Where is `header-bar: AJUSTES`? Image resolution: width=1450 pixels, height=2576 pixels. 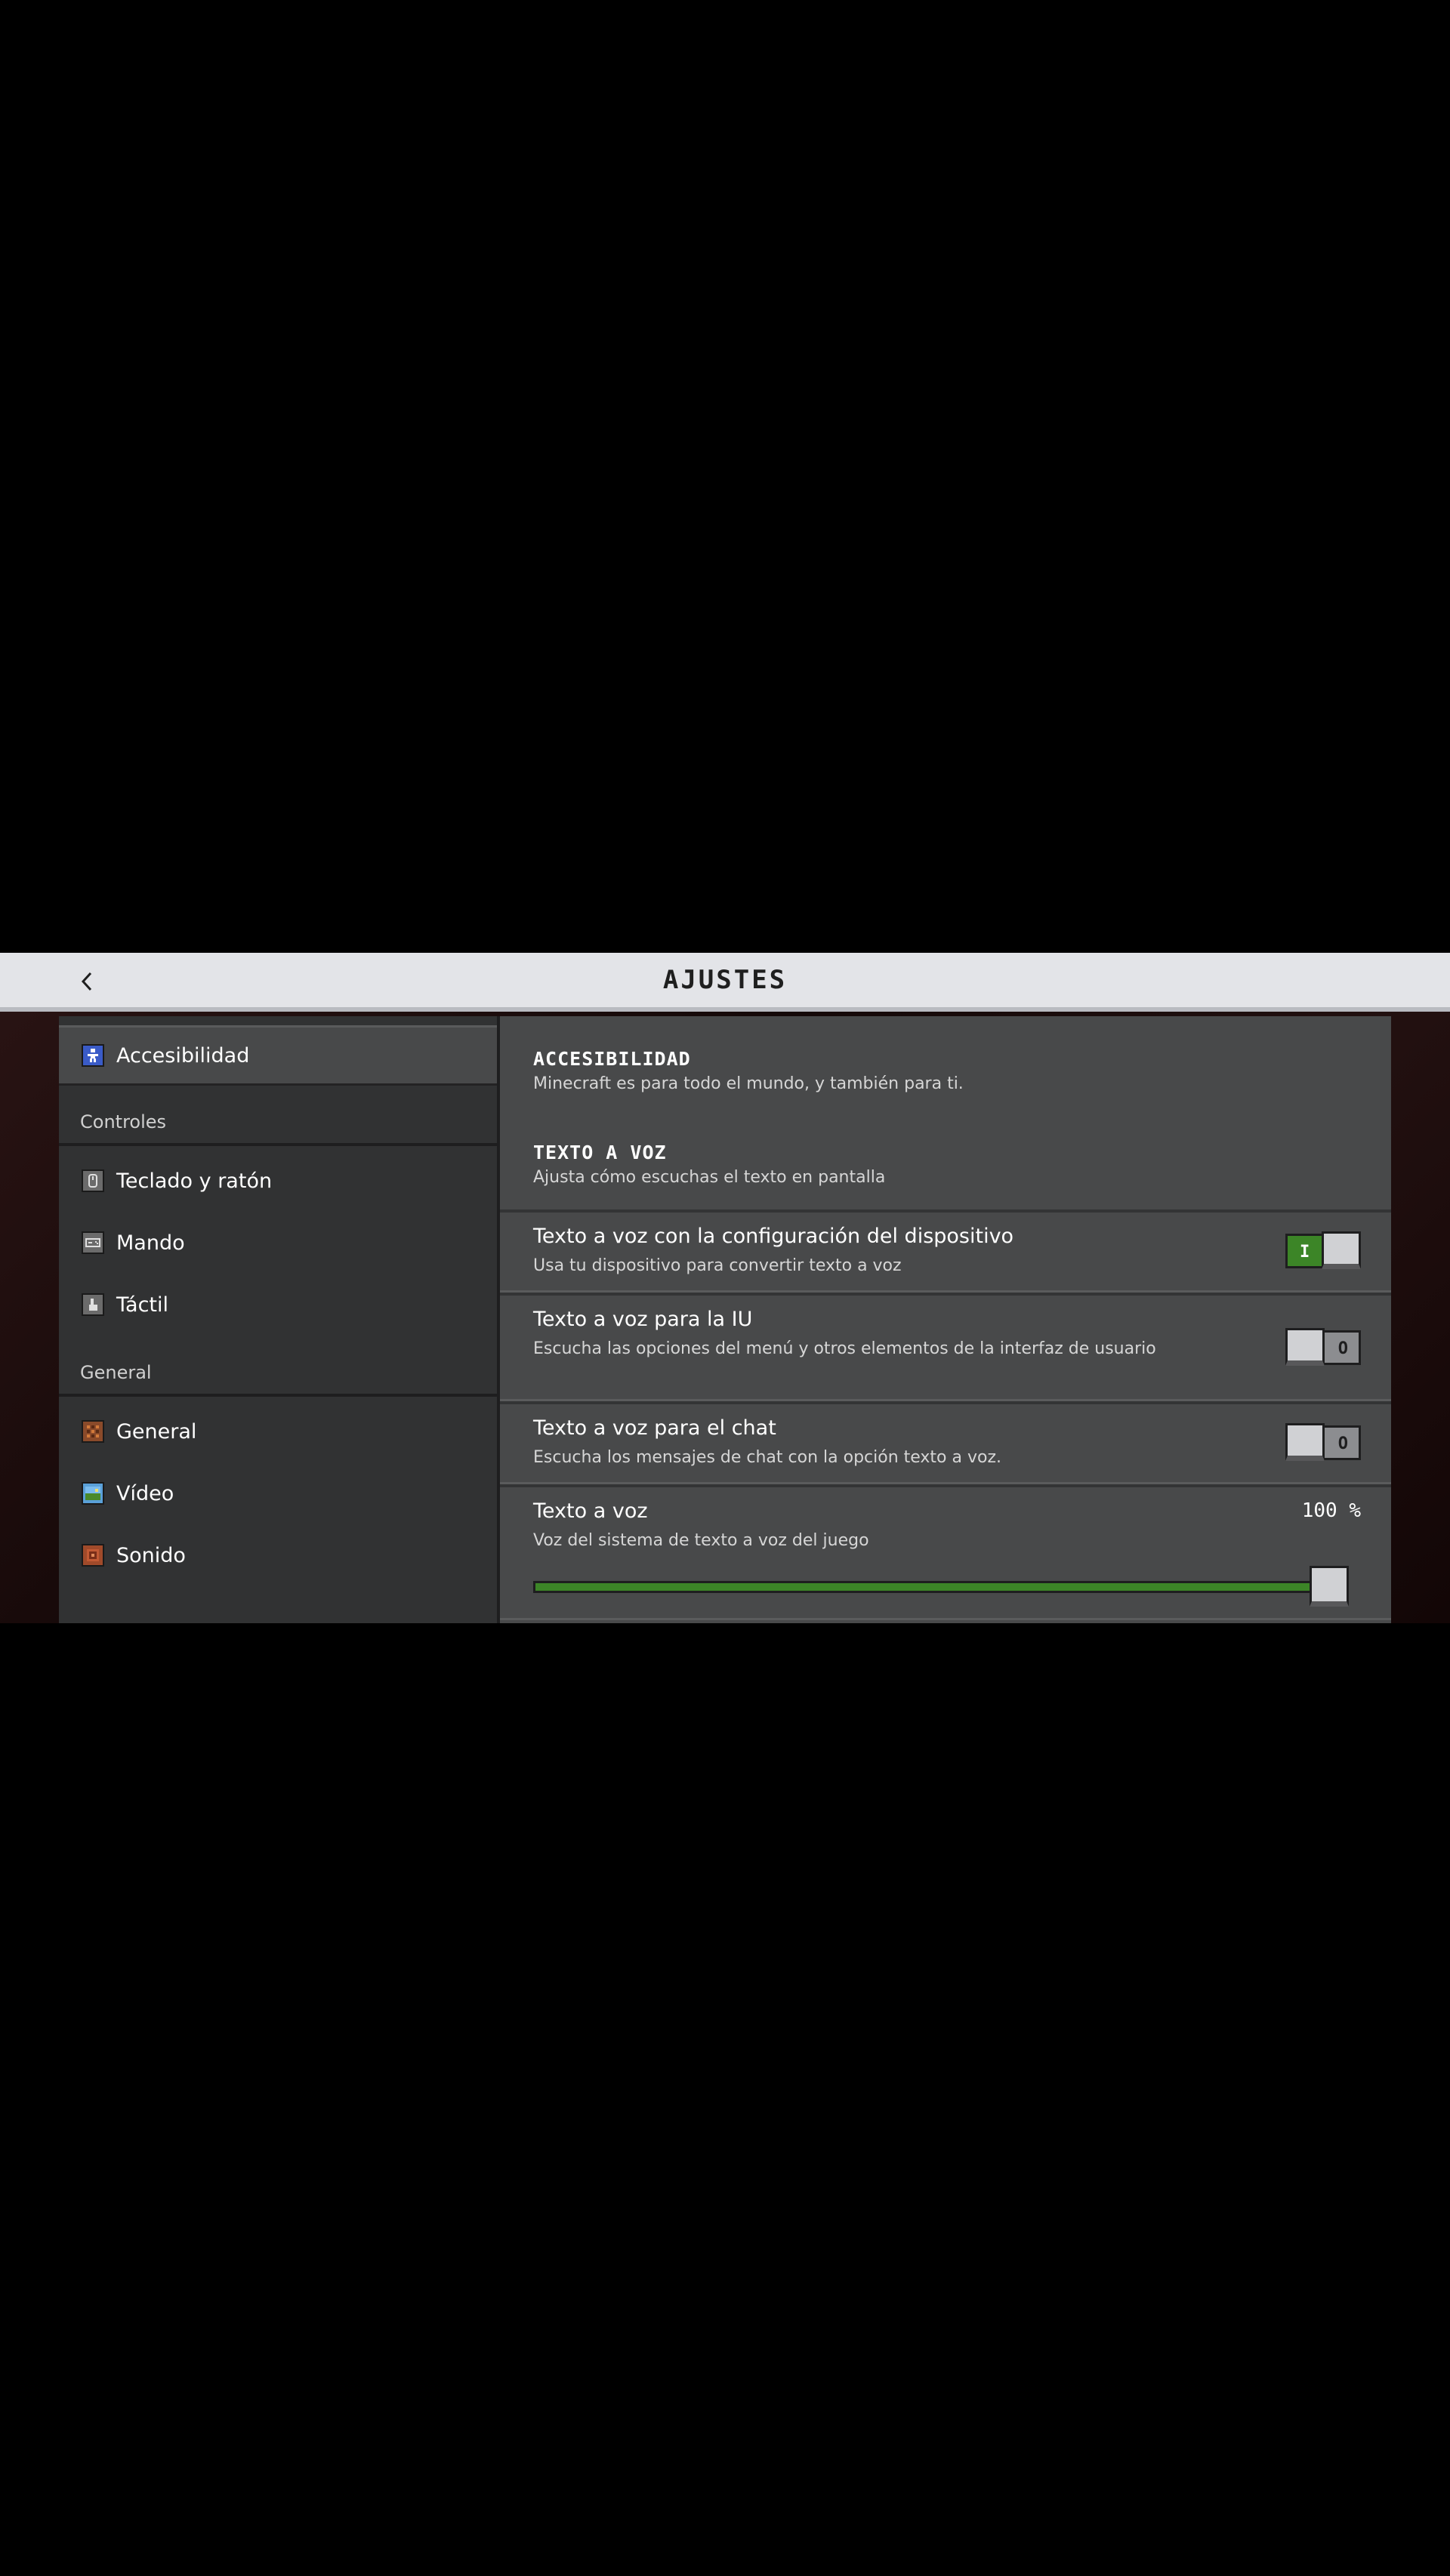
header-bar: AJUSTES is located at coordinates (725, 982).